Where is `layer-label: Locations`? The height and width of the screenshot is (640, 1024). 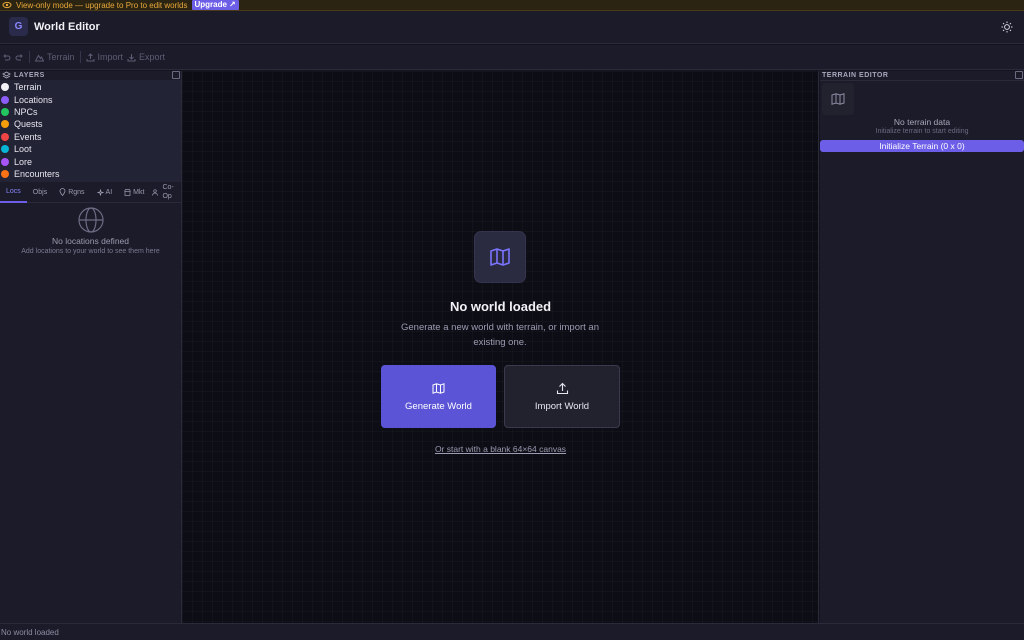 layer-label: Locations is located at coordinates (33, 99).